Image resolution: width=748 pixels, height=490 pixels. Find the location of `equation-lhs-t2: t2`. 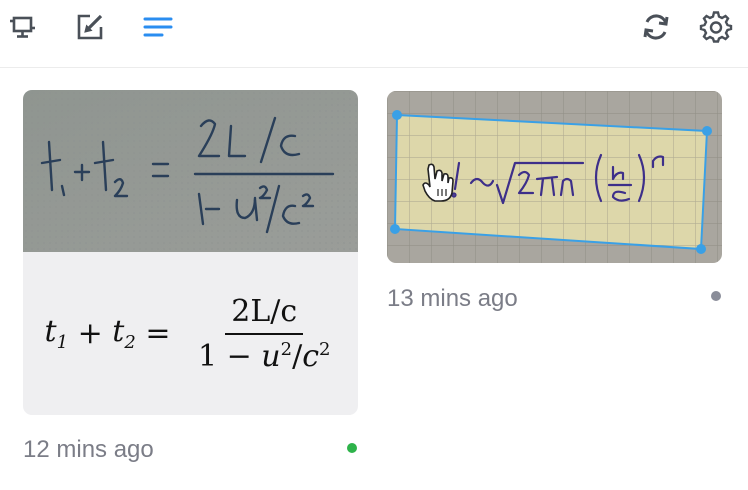

equation-lhs-t2: t2 is located at coordinates (124, 333).